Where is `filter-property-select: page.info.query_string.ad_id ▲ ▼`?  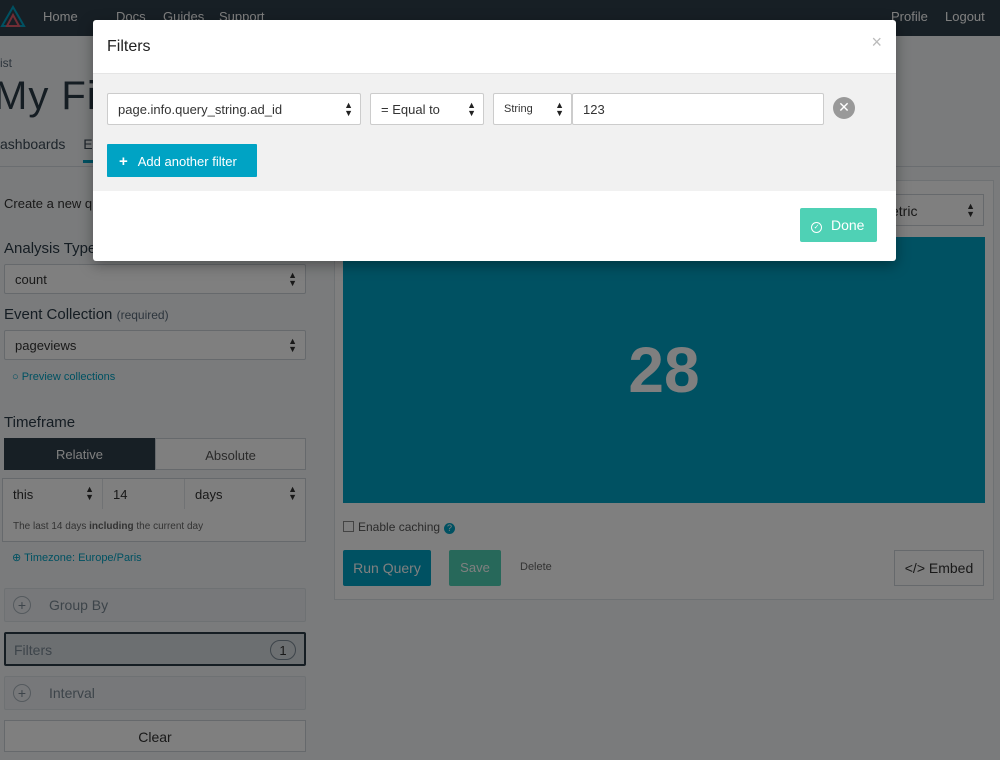 filter-property-select: page.info.query_string.ad_id ▲ ▼ is located at coordinates (234, 109).